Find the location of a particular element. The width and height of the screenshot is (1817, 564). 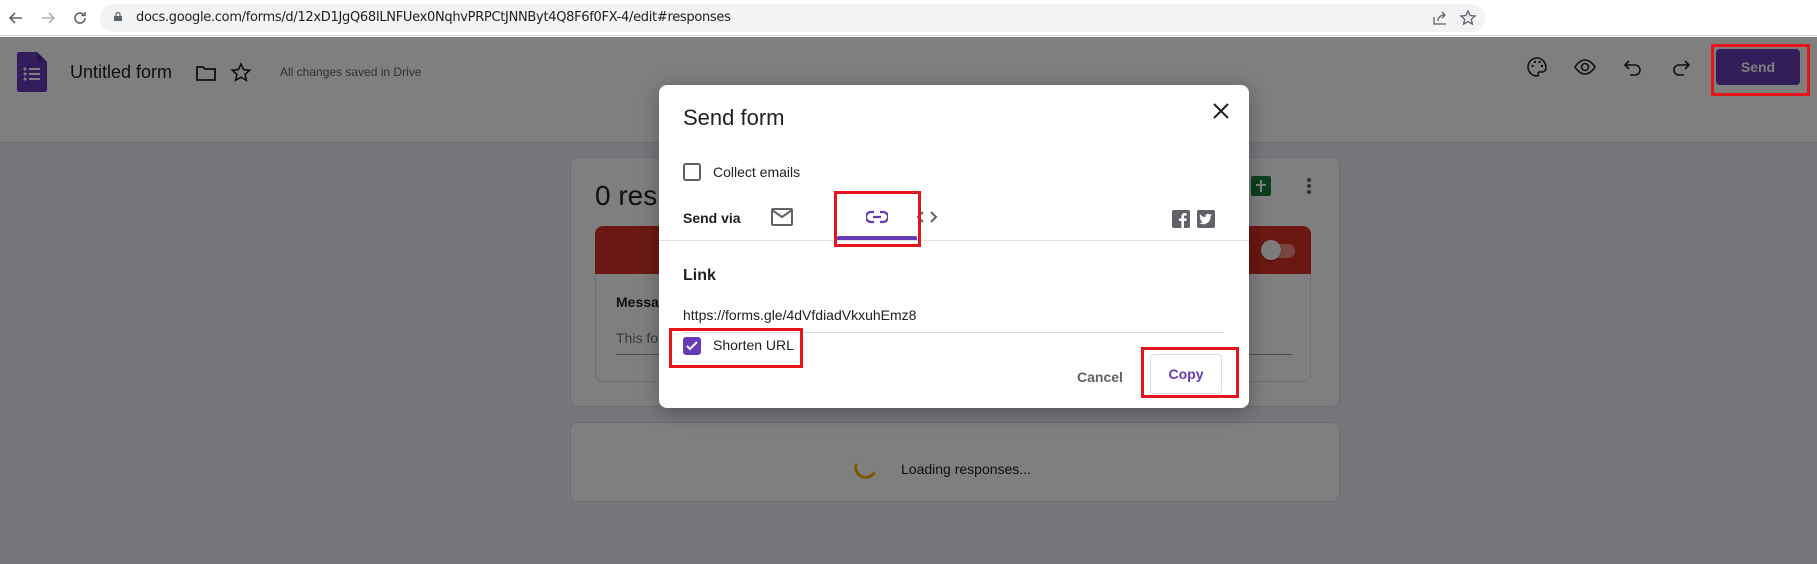

tab-email is located at coordinates (782, 217).